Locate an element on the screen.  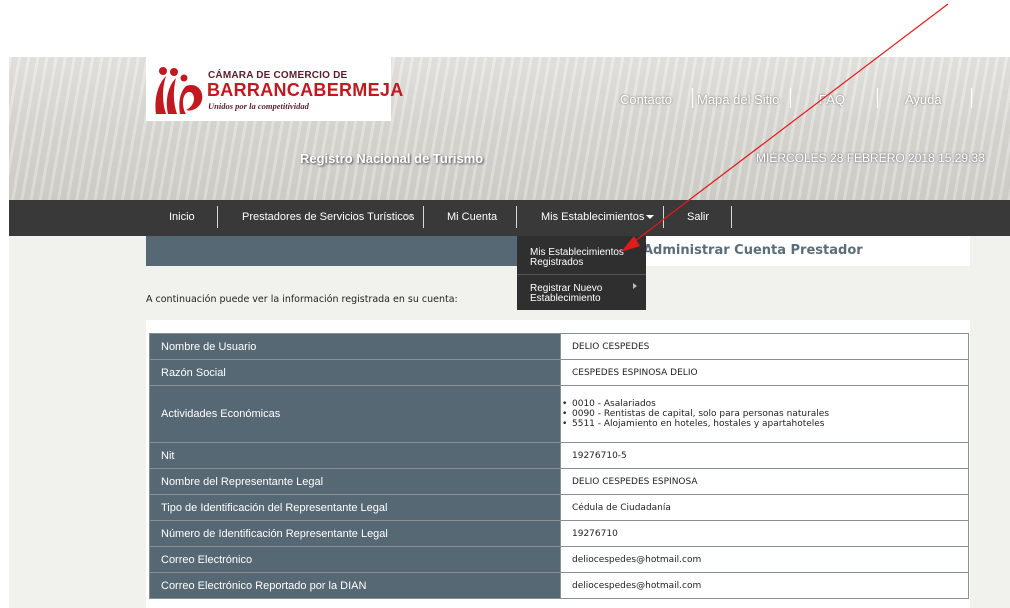
table-row: Razón Social CESPEDES ESPINOSA DELIO is located at coordinates (559, 372).